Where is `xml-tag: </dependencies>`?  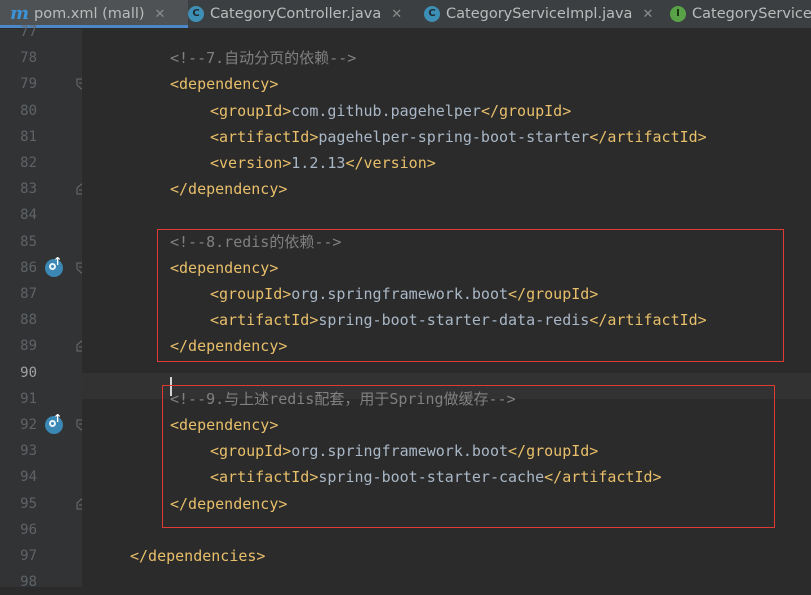
xml-tag: </dependencies> is located at coordinates (198, 556).